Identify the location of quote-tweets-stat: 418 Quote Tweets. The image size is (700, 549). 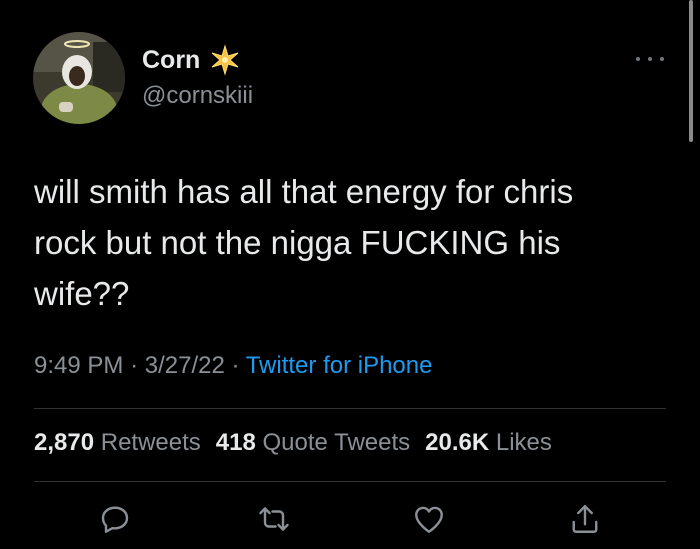
(313, 443).